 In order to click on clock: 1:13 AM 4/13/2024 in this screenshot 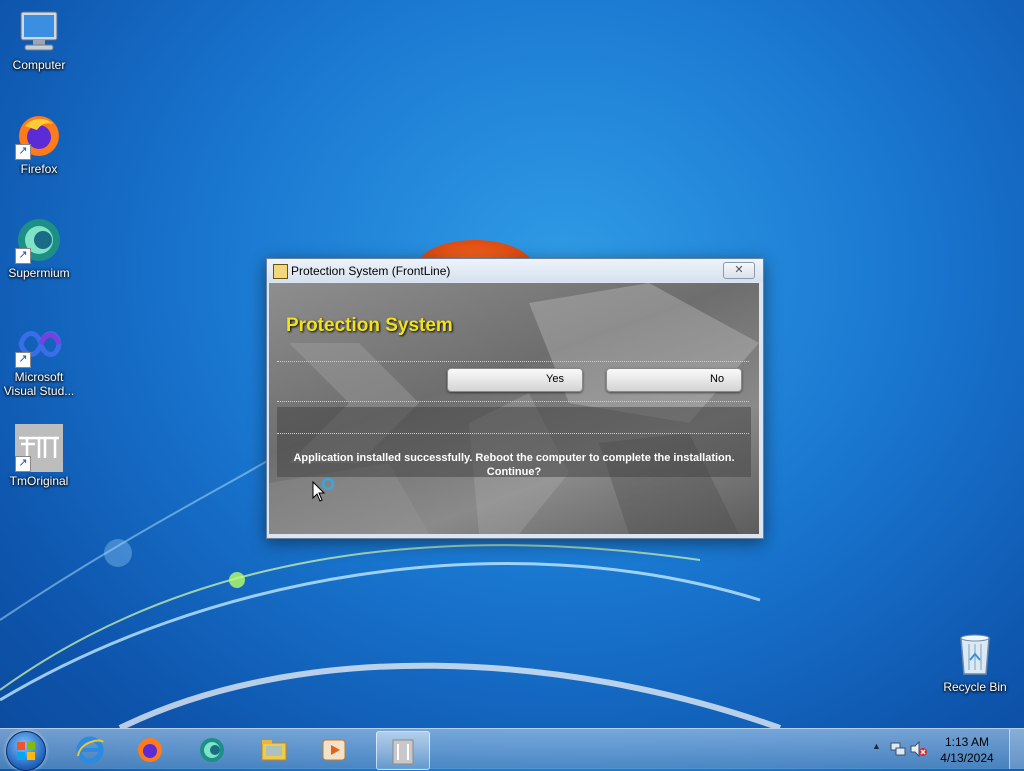, I will do `click(967, 750)`.